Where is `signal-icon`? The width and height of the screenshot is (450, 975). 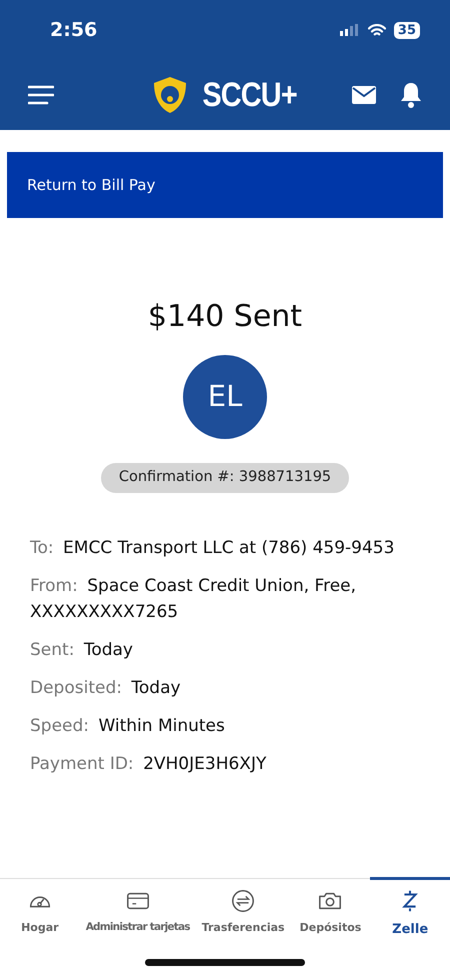 signal-icon is located at coordinates (350, 30).